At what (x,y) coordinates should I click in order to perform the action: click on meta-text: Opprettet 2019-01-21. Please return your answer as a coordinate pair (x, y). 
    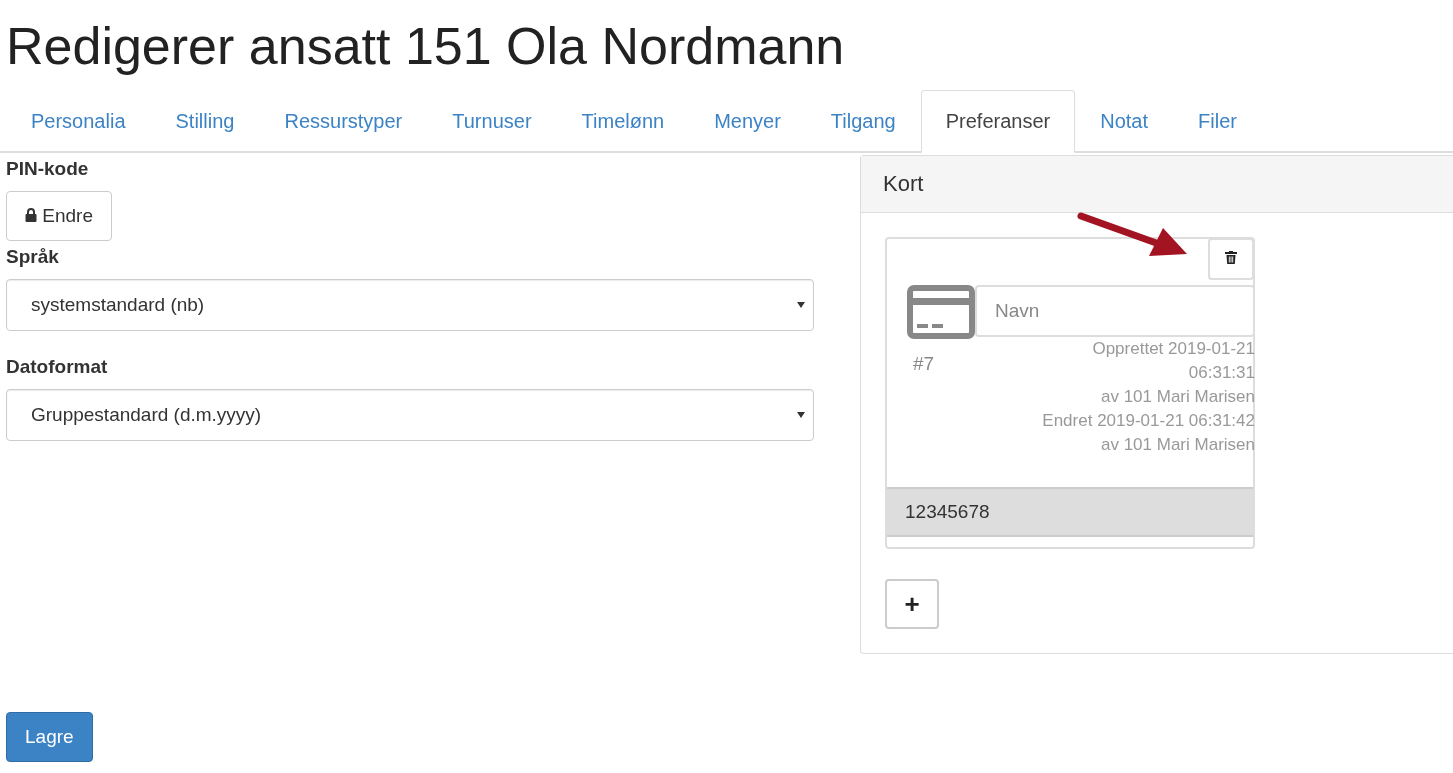
    Looking at the image, I should click on (1173, 349).